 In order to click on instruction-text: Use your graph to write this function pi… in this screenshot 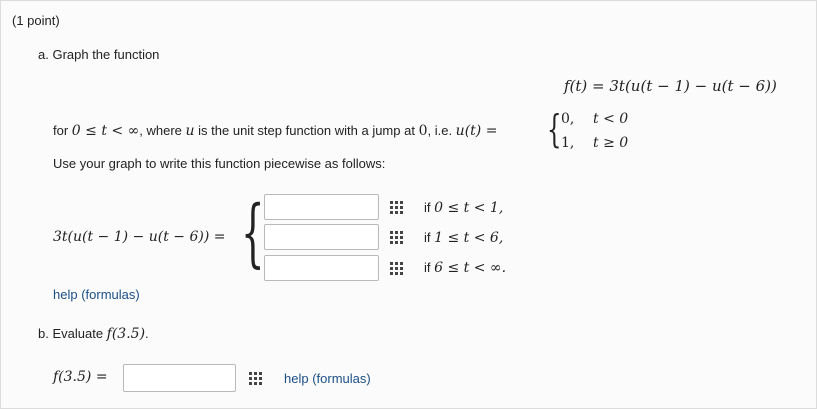, I will do `click(219, 163)`.